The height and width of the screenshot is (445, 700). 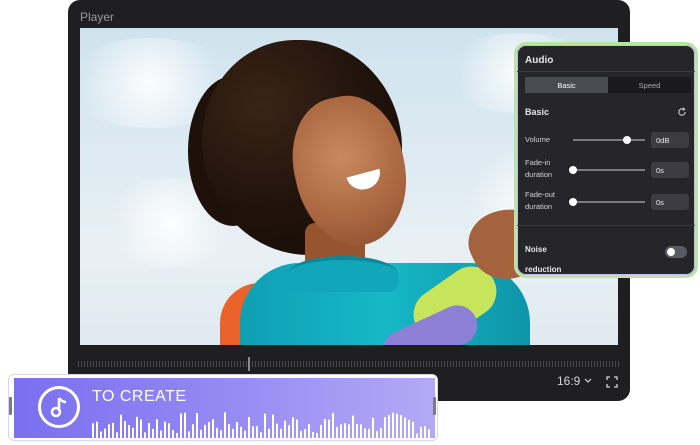 I want to click on tab-basic: Basic, so click(x=566, y=85).